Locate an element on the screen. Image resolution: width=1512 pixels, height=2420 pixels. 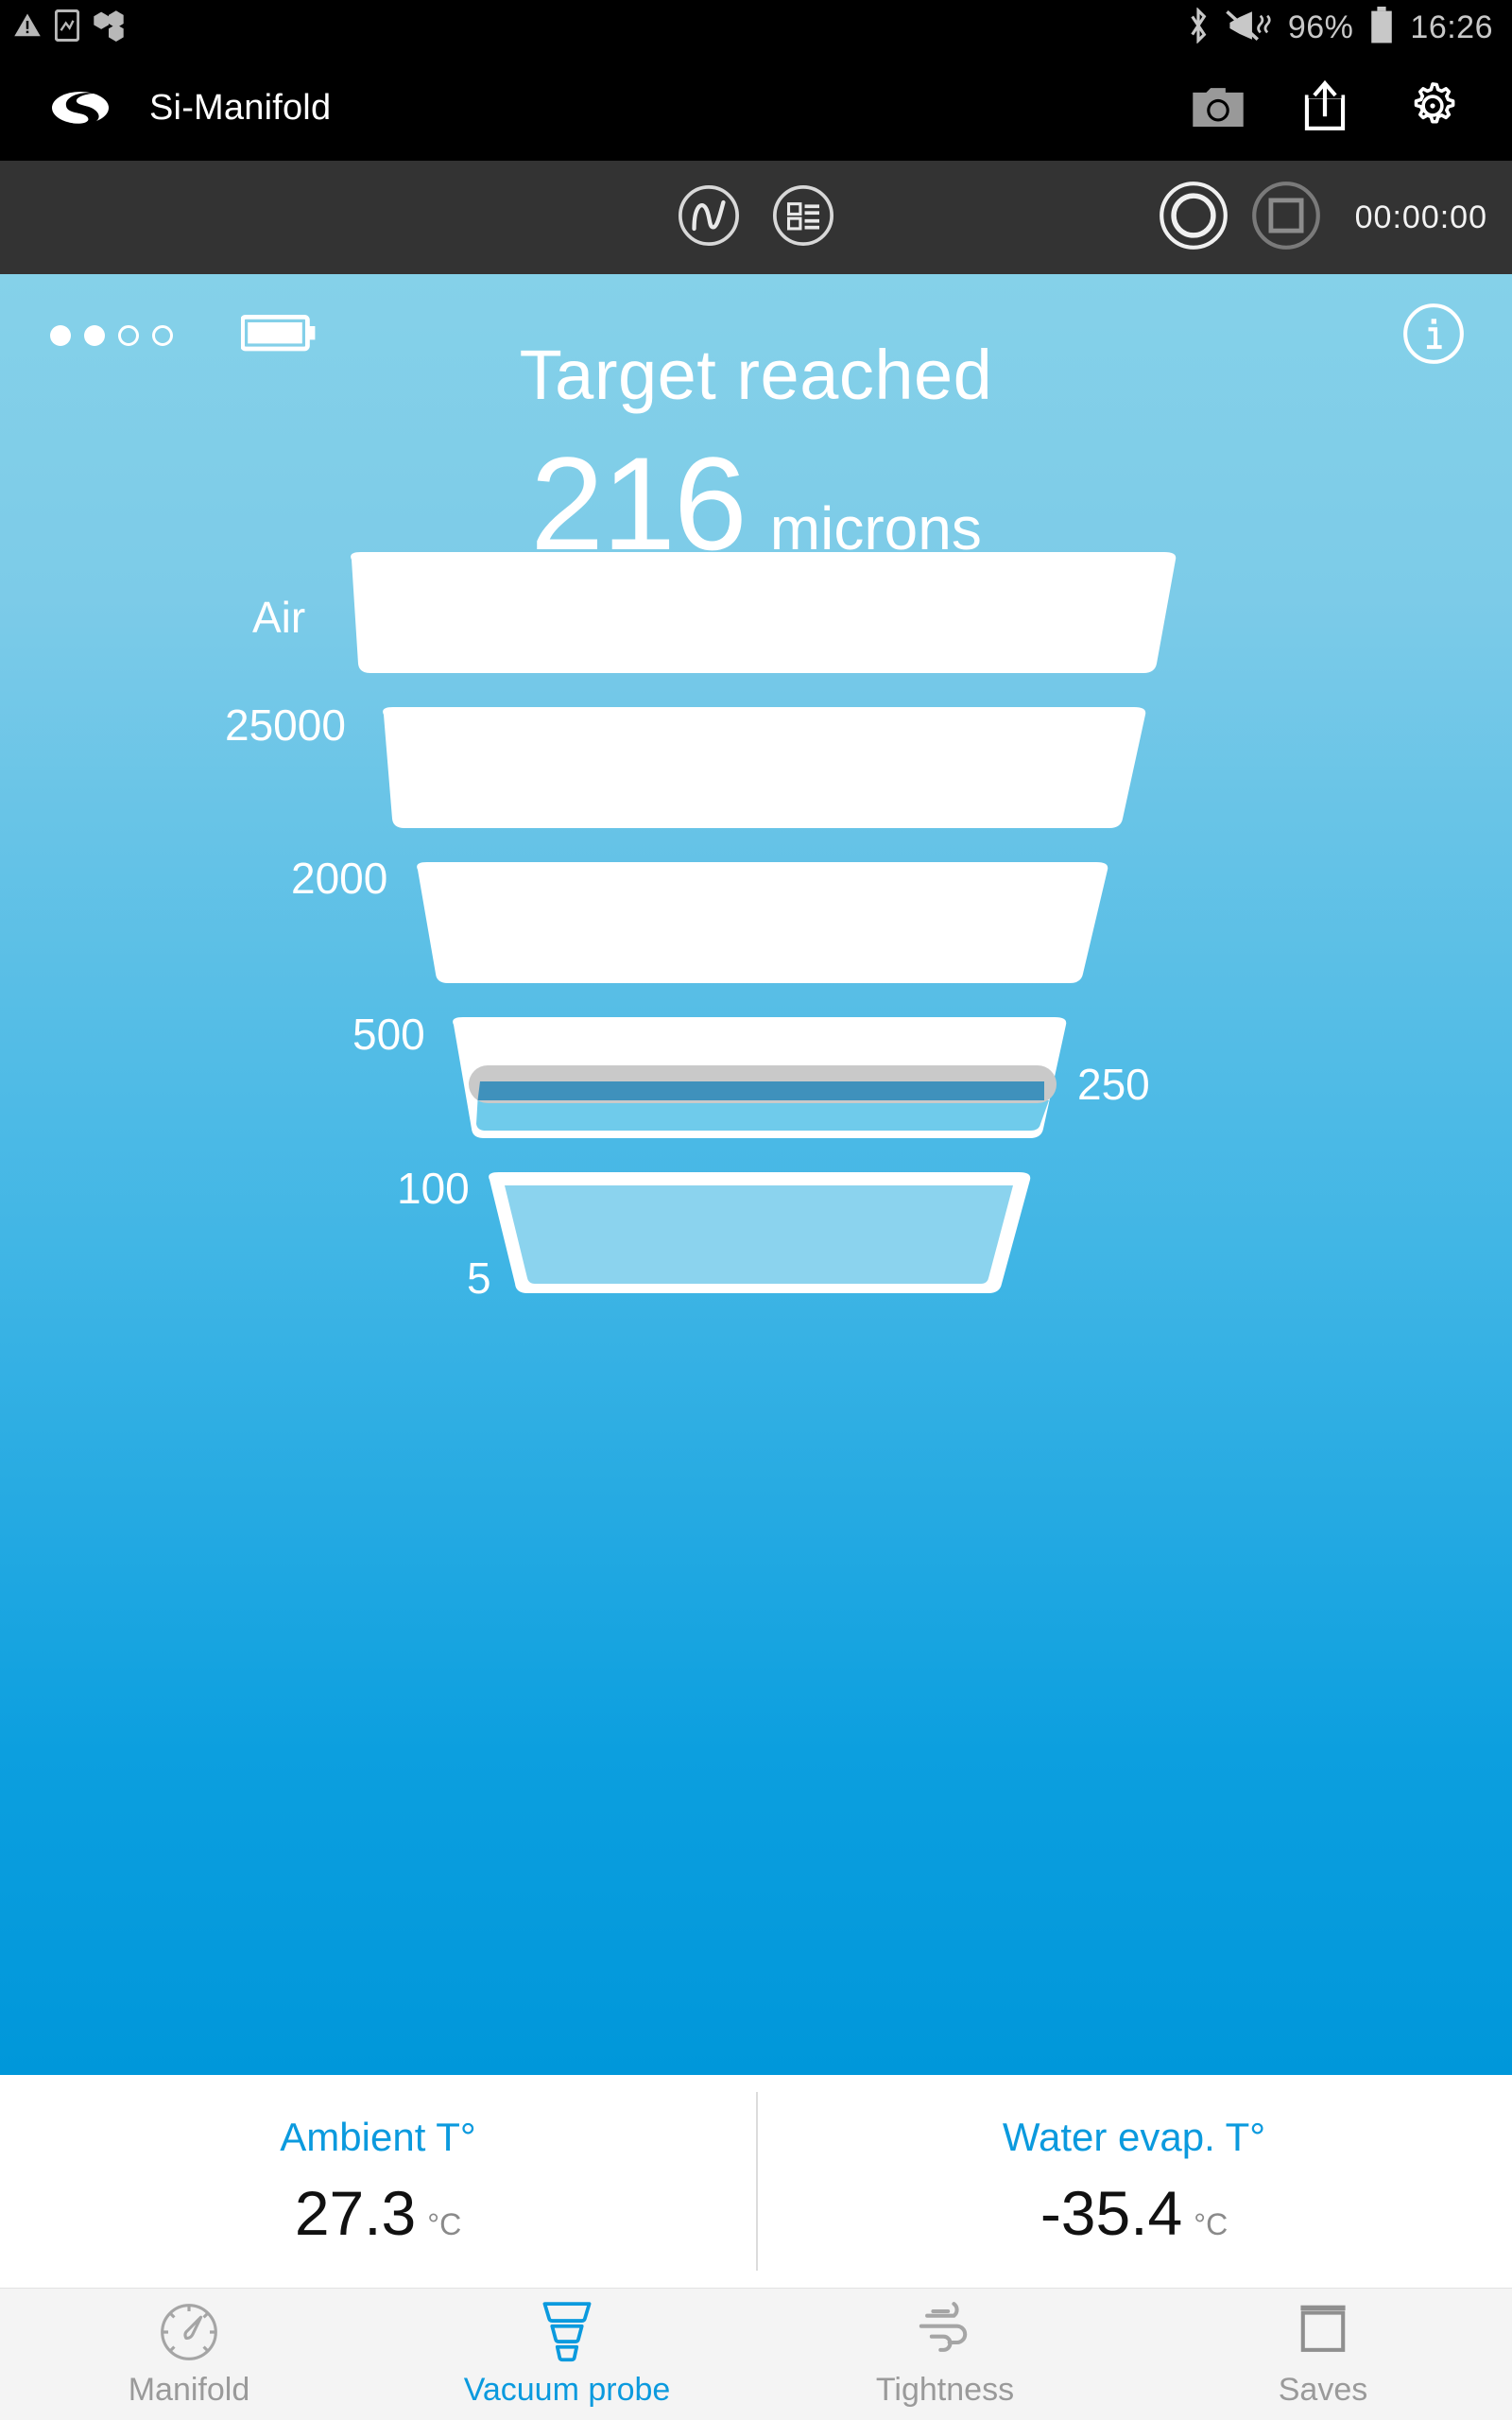
tab-vacuum-probe: Vacuum probe is located at coordinates (567, 2349).